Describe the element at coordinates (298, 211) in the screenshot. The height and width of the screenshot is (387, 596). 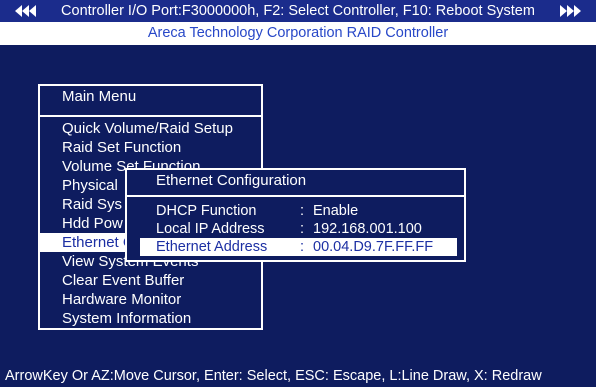
I see `setting-row-dhcp-function: DHCP Function : Enable` at that location.